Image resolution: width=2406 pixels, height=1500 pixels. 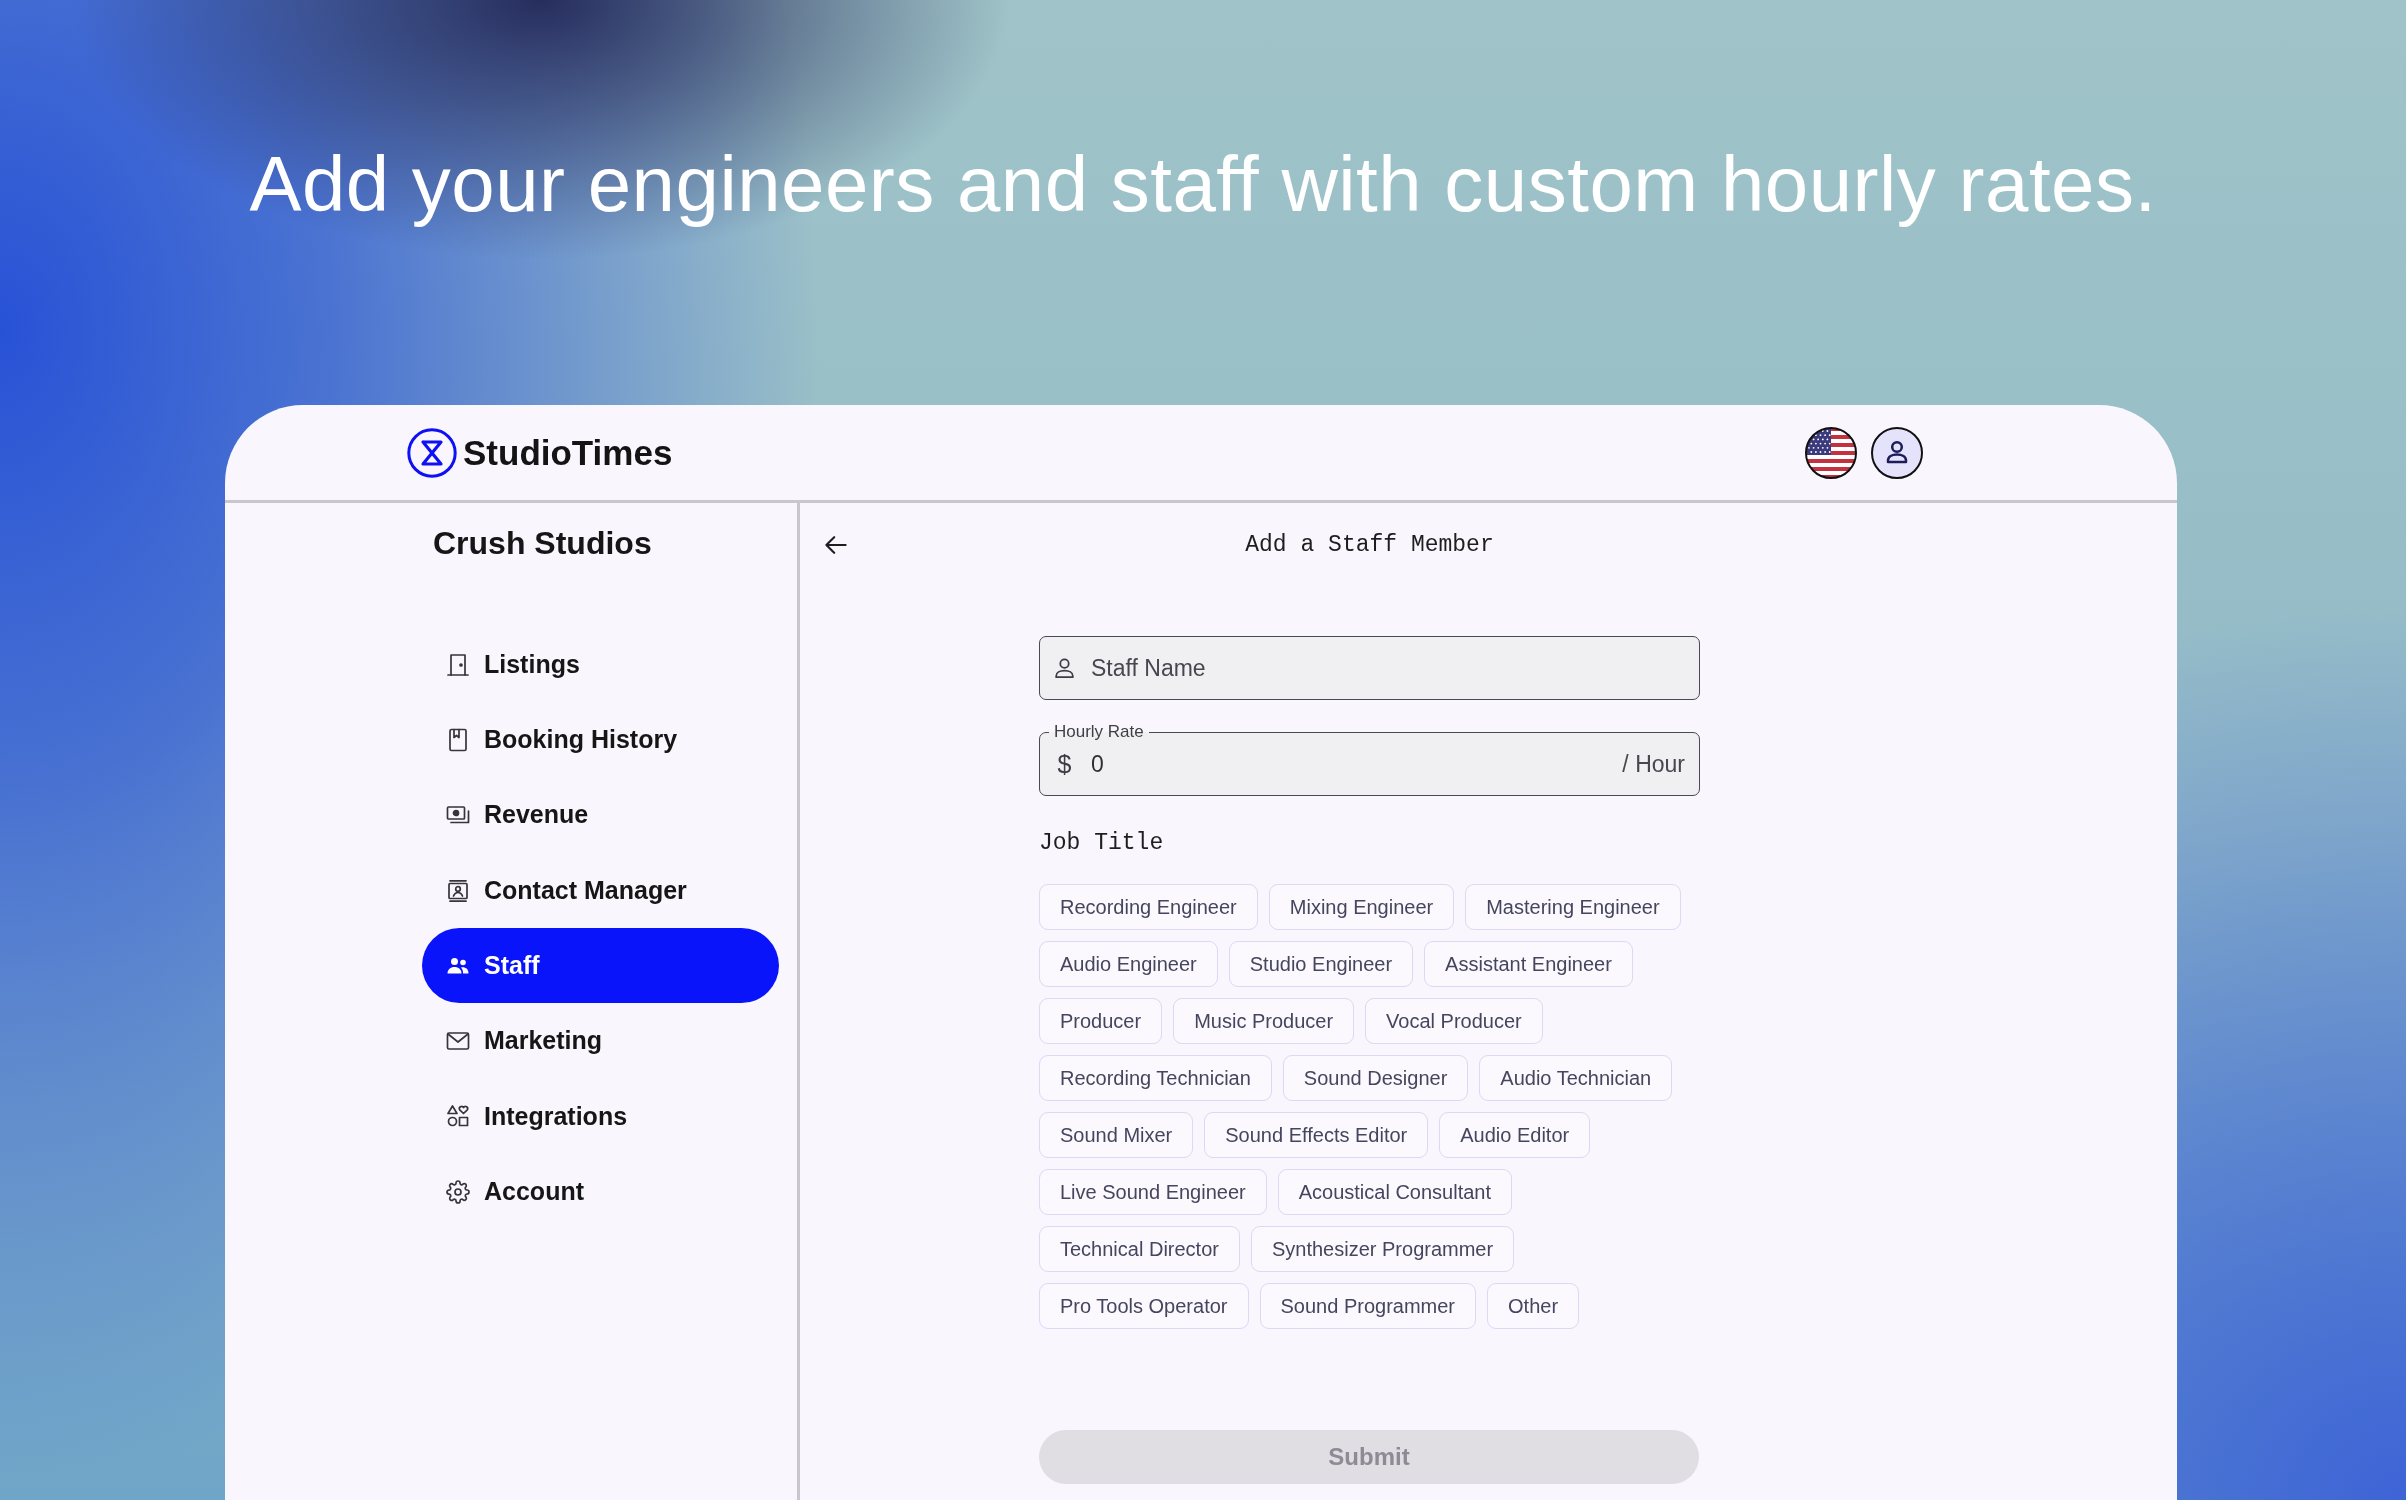 I want to click on unit-suffix: / Hour, so click(x=1653, y=764).